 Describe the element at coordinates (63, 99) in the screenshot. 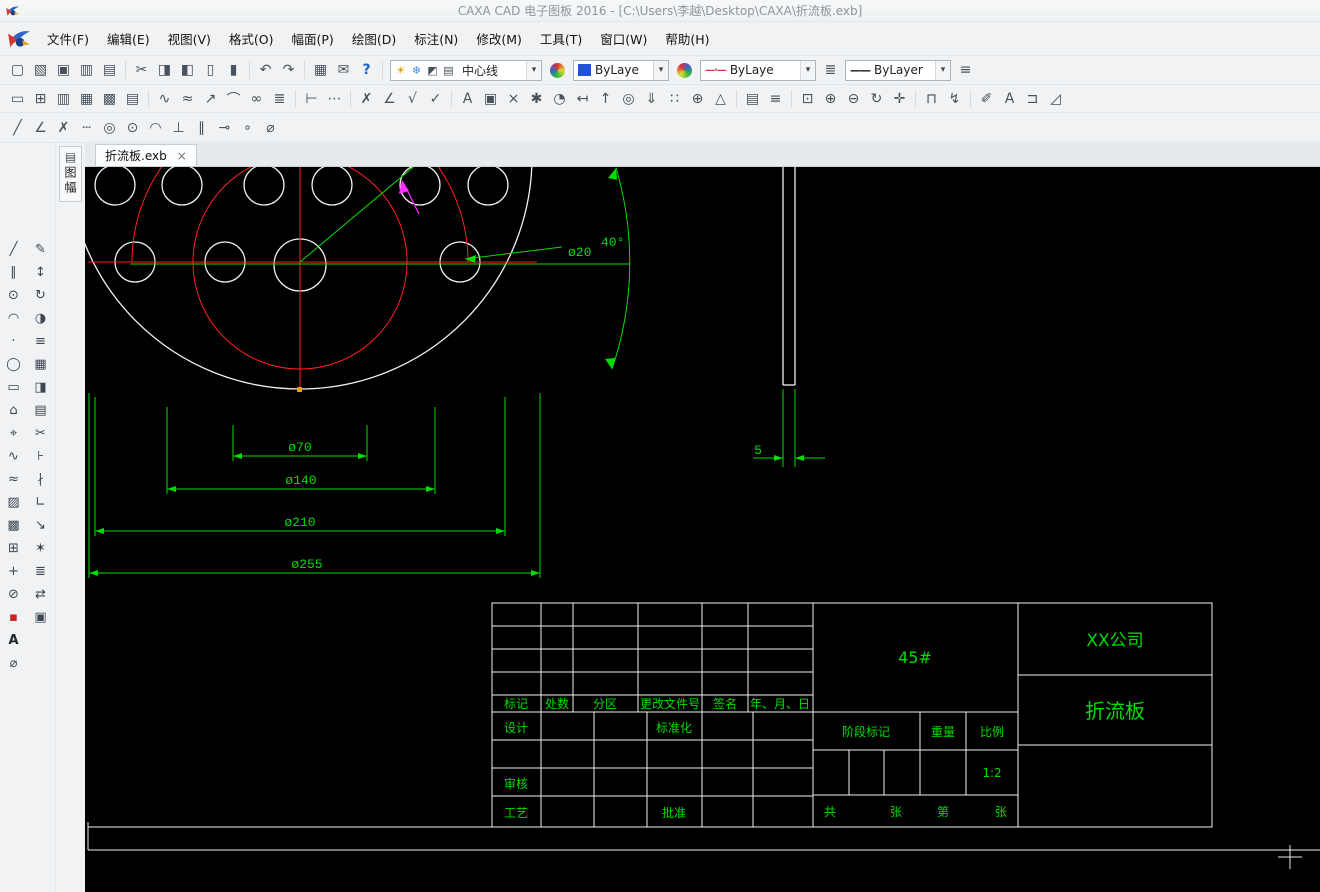

I see `section-view-icon: ▥` at that location.